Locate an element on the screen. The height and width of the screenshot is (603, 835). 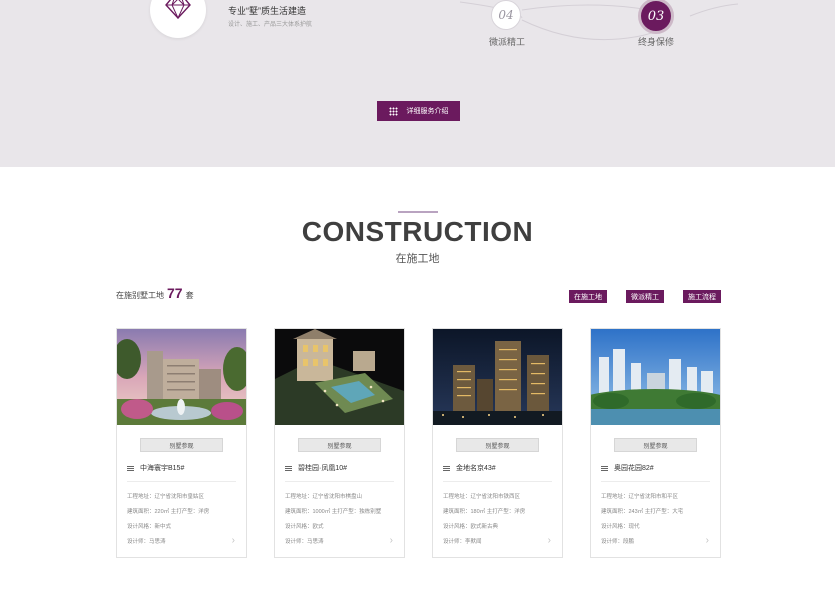
project-address: 工程地址：辽宁省沈阳市皇姑区 is located at coordinates (166, 497).